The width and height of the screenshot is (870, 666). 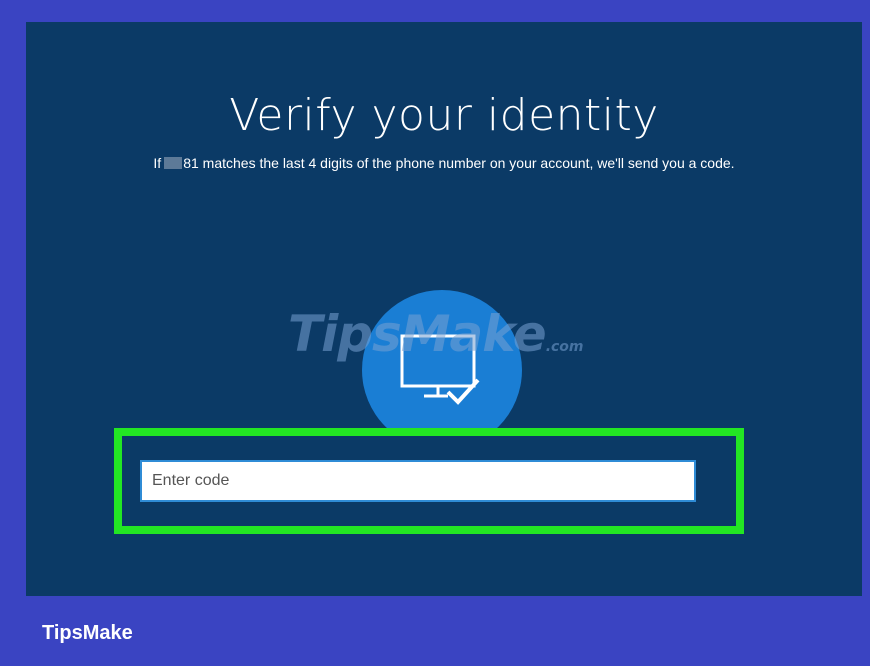 What do you see at coordinates (418, 481) in the screenshot?
I see `enter-code-input` at bounding box center [418, 481].